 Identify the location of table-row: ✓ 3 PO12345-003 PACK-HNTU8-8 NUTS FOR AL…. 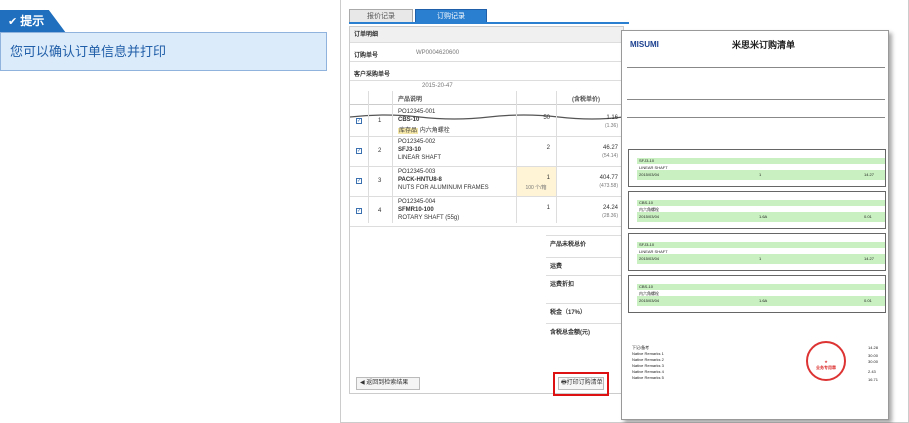
(486, 182).